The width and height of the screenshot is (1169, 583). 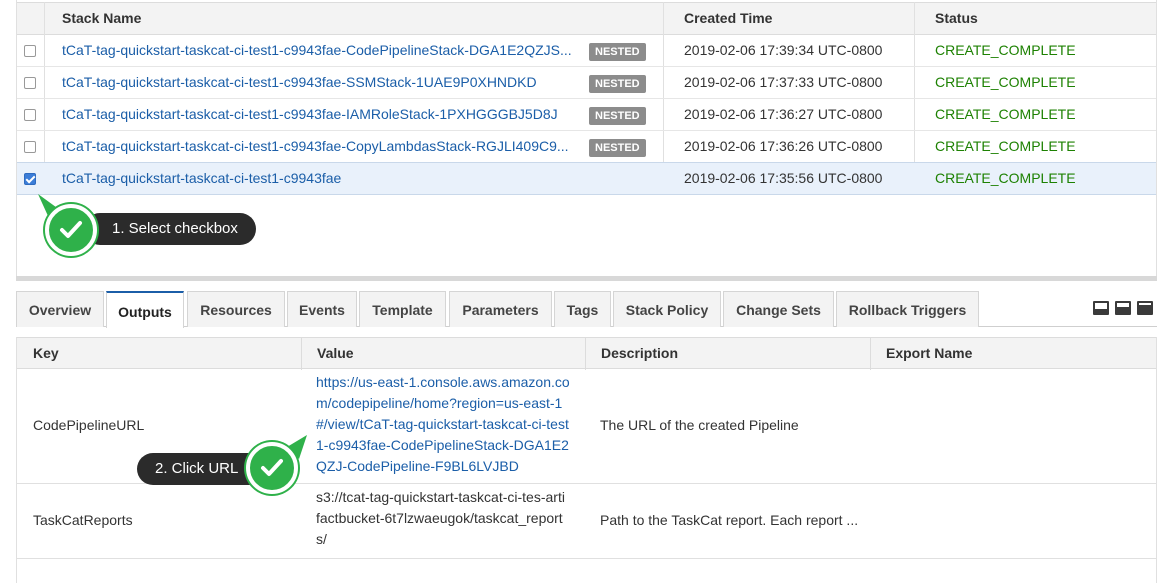 I want to click on column-header-description: Description, so click(x=639, y=353).